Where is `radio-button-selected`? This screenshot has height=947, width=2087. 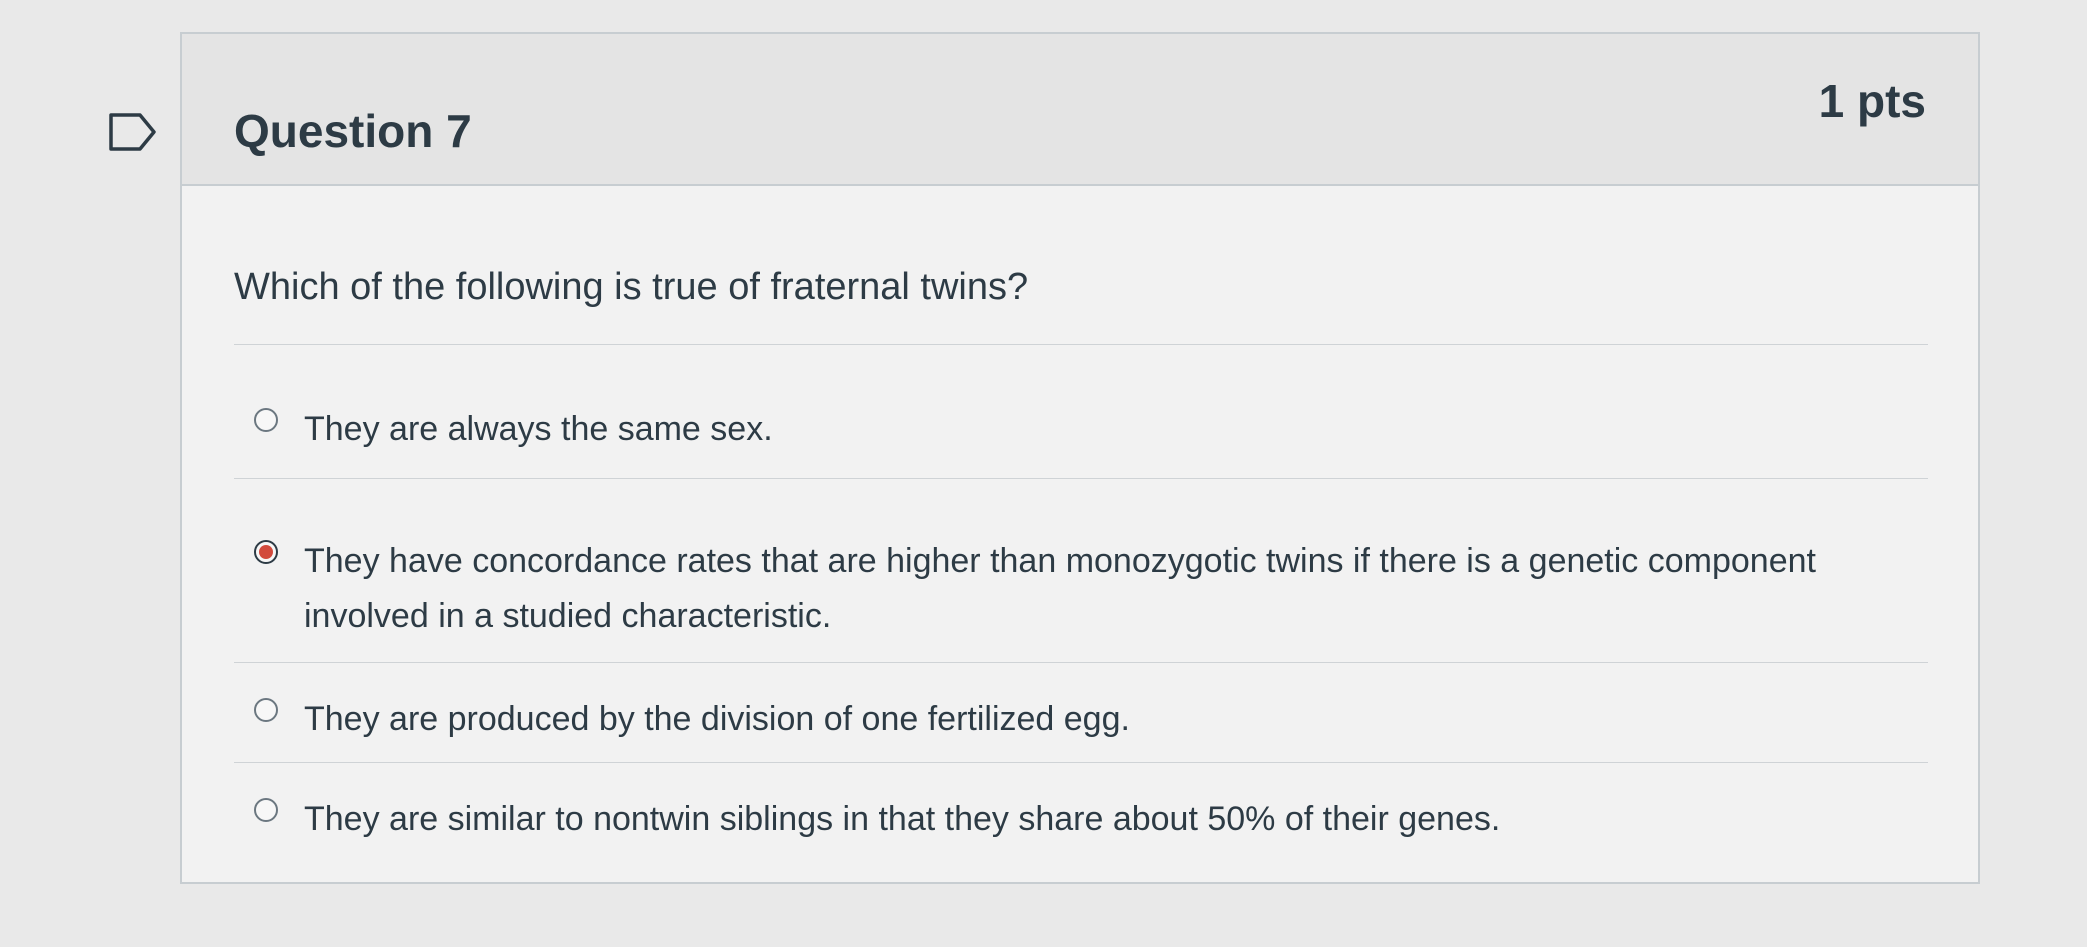
radio-button-selected is located at coordinates (266, 552).